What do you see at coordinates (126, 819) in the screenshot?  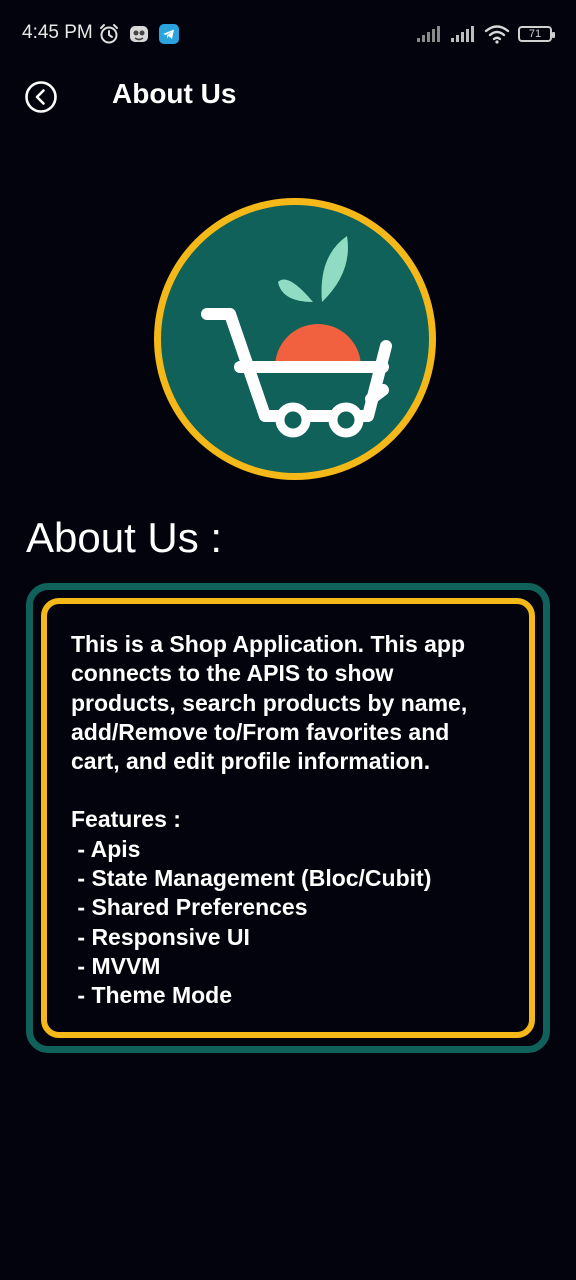 I see `features-title: Features :` at bounding box center [126, 819].